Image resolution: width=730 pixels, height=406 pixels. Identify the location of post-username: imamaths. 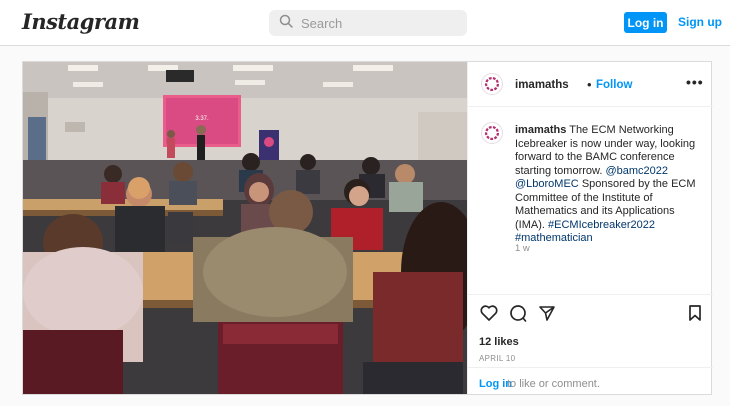
(542, 85).